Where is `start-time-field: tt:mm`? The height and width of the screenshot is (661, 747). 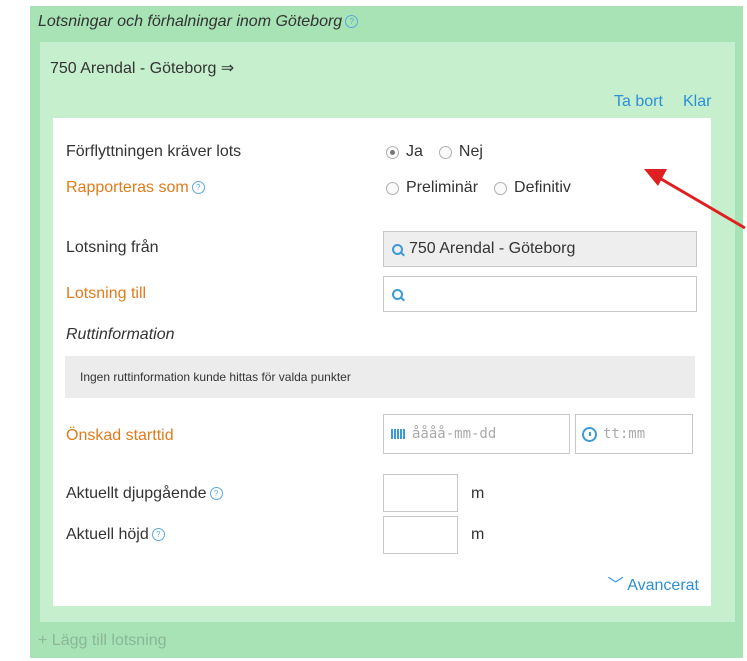 start-time-field: tt:mm is located at coordinates (634, 434).